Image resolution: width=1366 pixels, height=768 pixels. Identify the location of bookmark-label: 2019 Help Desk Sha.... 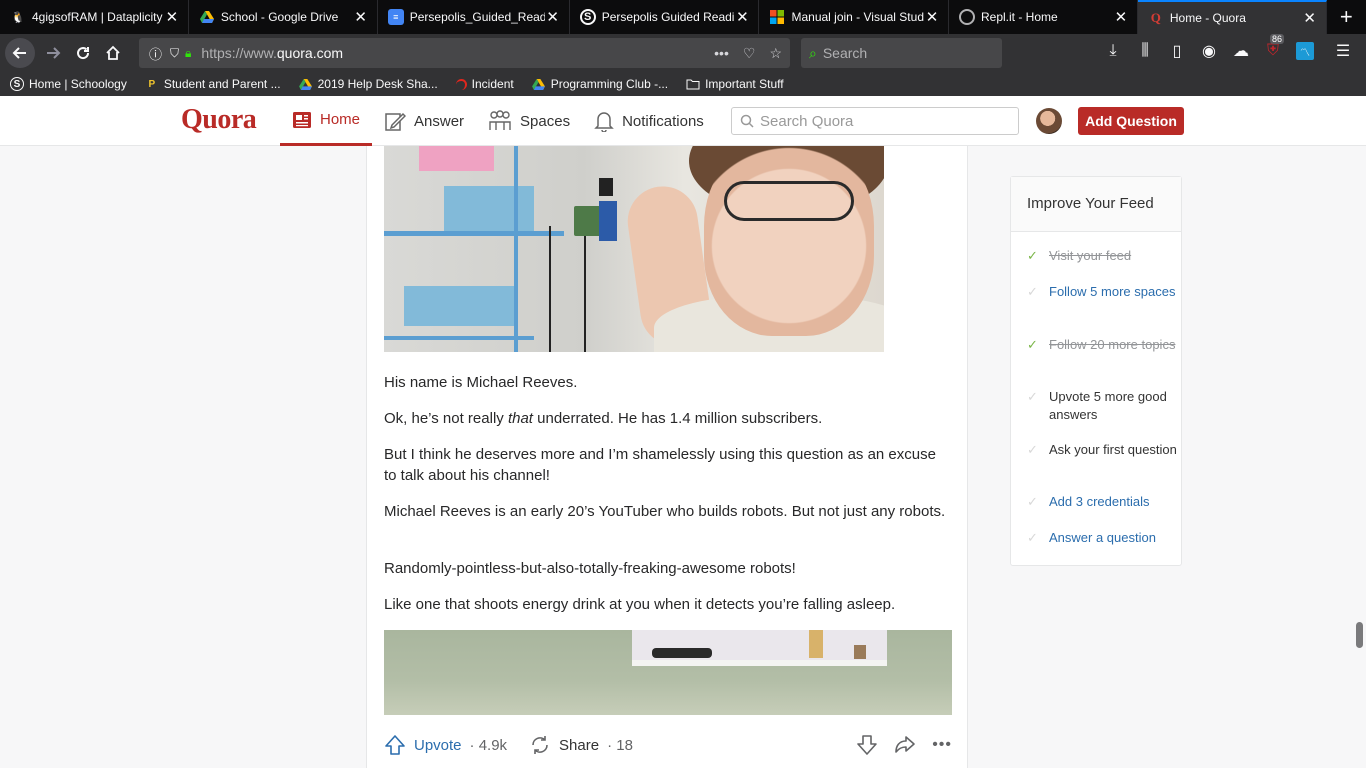
(377, 84).